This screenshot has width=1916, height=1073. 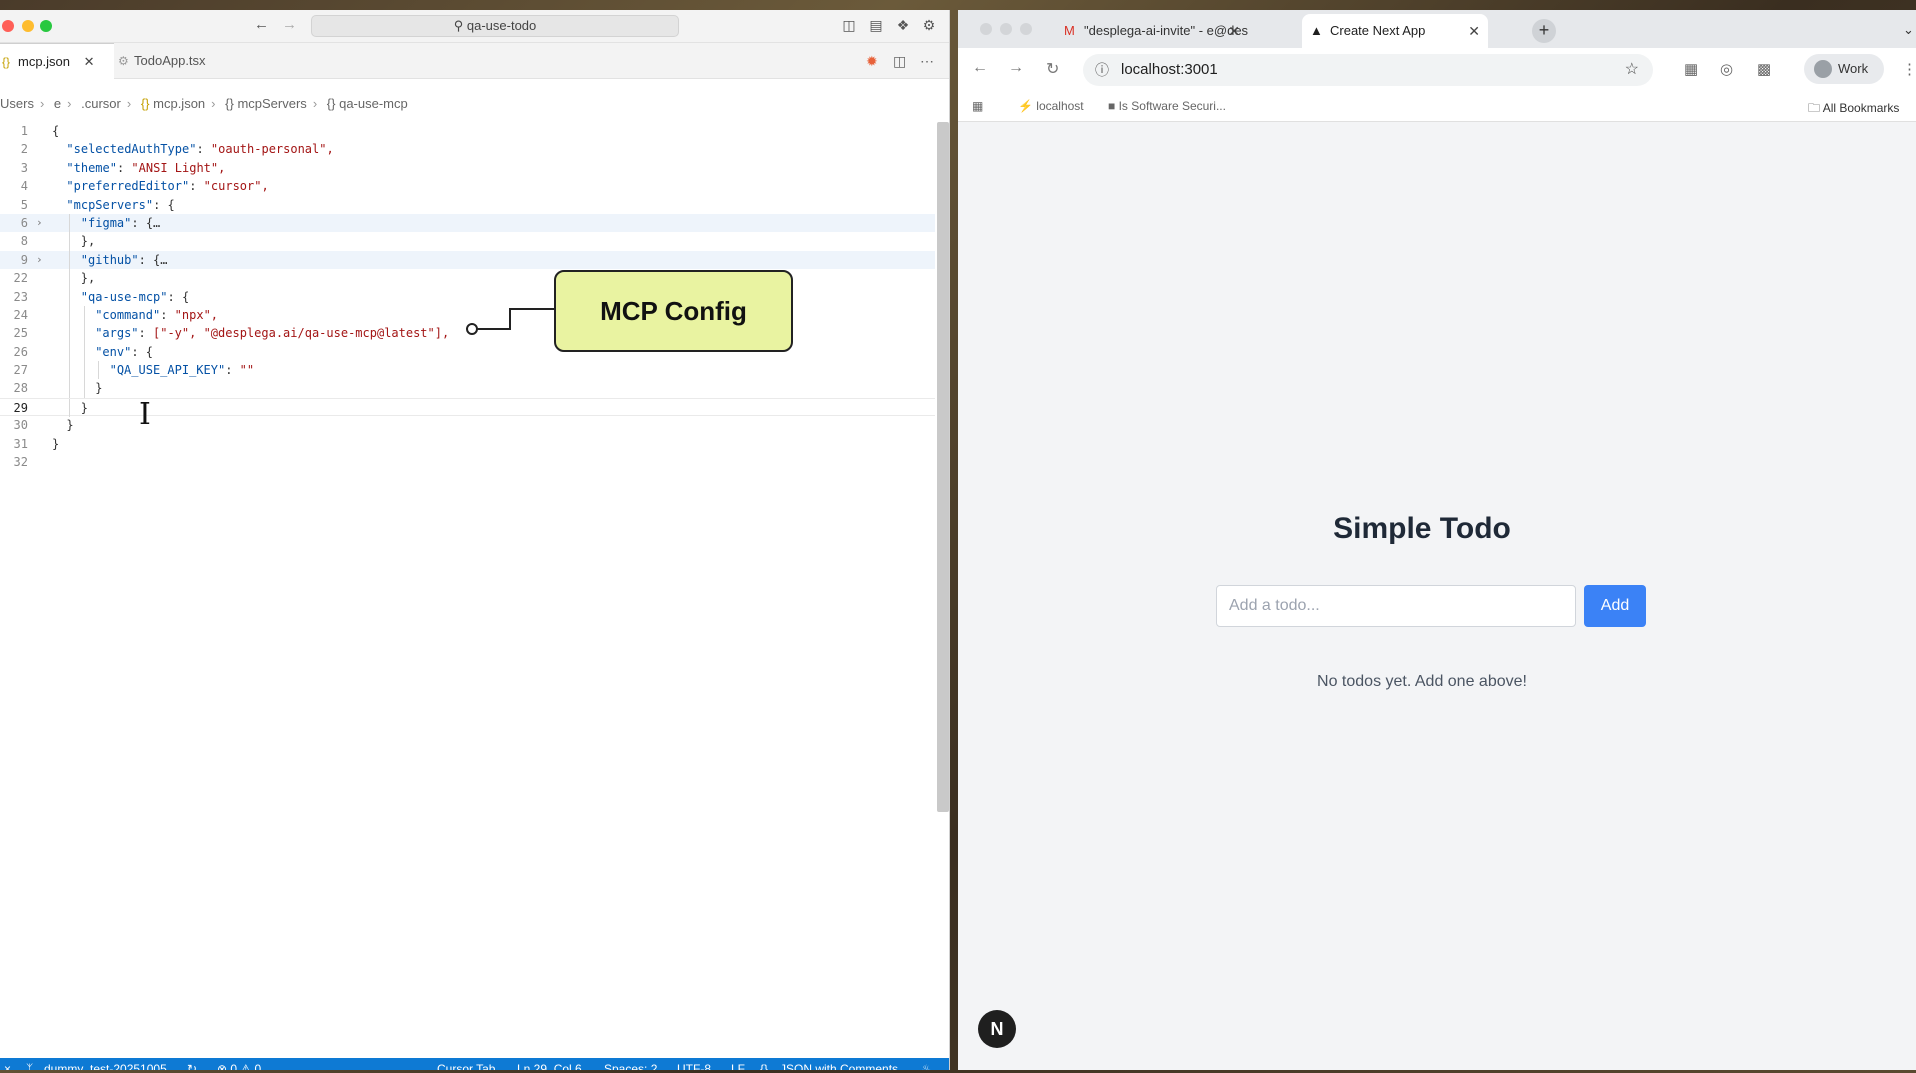 I want to click on split-editor-icon: ◫, so click(x=899, y=61).